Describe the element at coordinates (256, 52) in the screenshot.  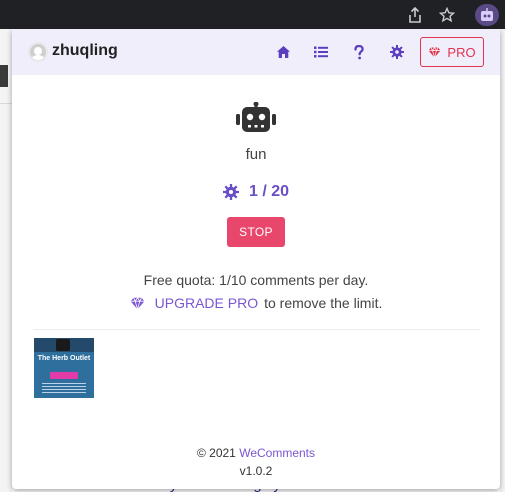
I see `popup-header: zhuqling PRO` at that location.